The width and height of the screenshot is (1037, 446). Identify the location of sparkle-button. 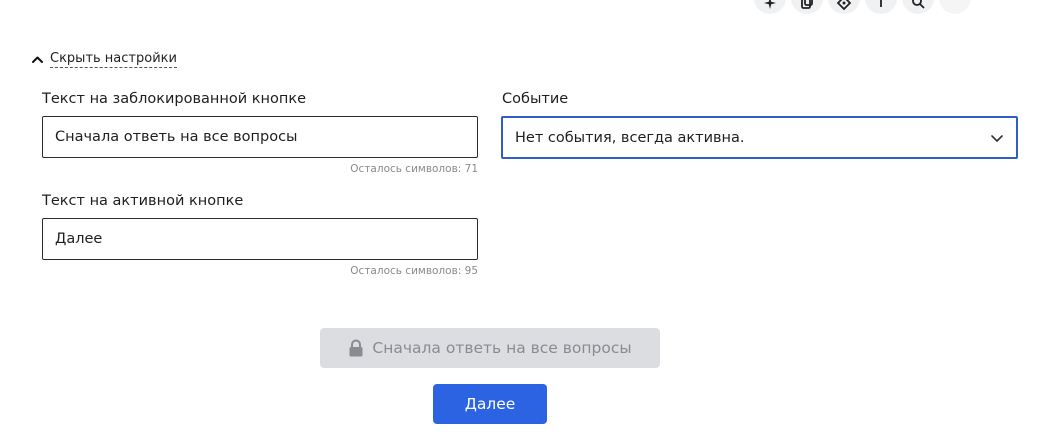
(770, 7).